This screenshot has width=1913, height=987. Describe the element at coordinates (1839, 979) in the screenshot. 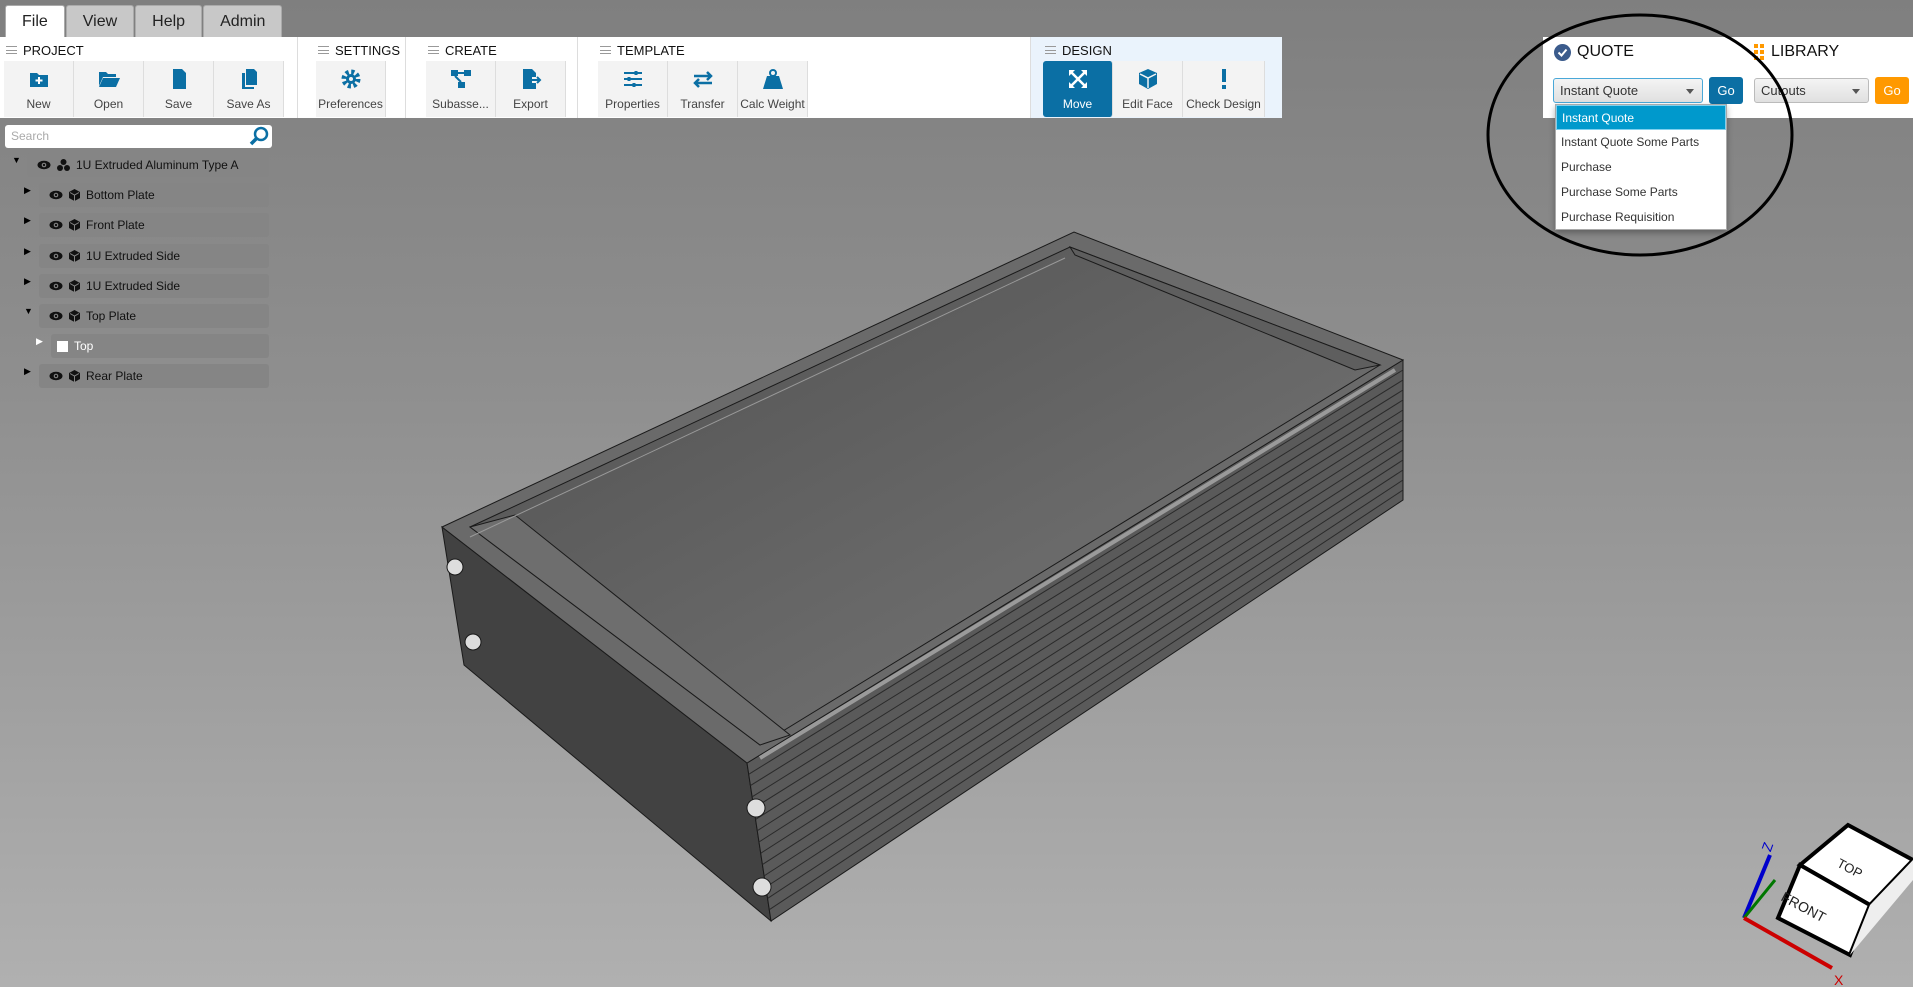

I see `x-axis-label: X` at that location.